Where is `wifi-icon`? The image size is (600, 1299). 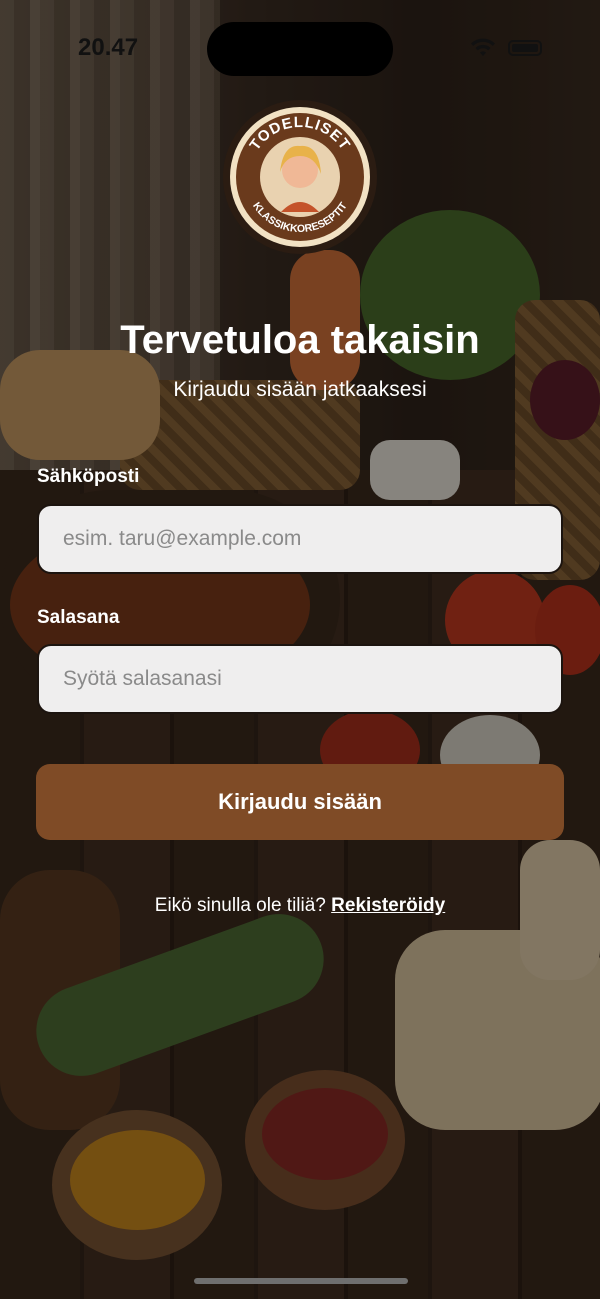 wifi-icon is located at coordinates (483, 47).